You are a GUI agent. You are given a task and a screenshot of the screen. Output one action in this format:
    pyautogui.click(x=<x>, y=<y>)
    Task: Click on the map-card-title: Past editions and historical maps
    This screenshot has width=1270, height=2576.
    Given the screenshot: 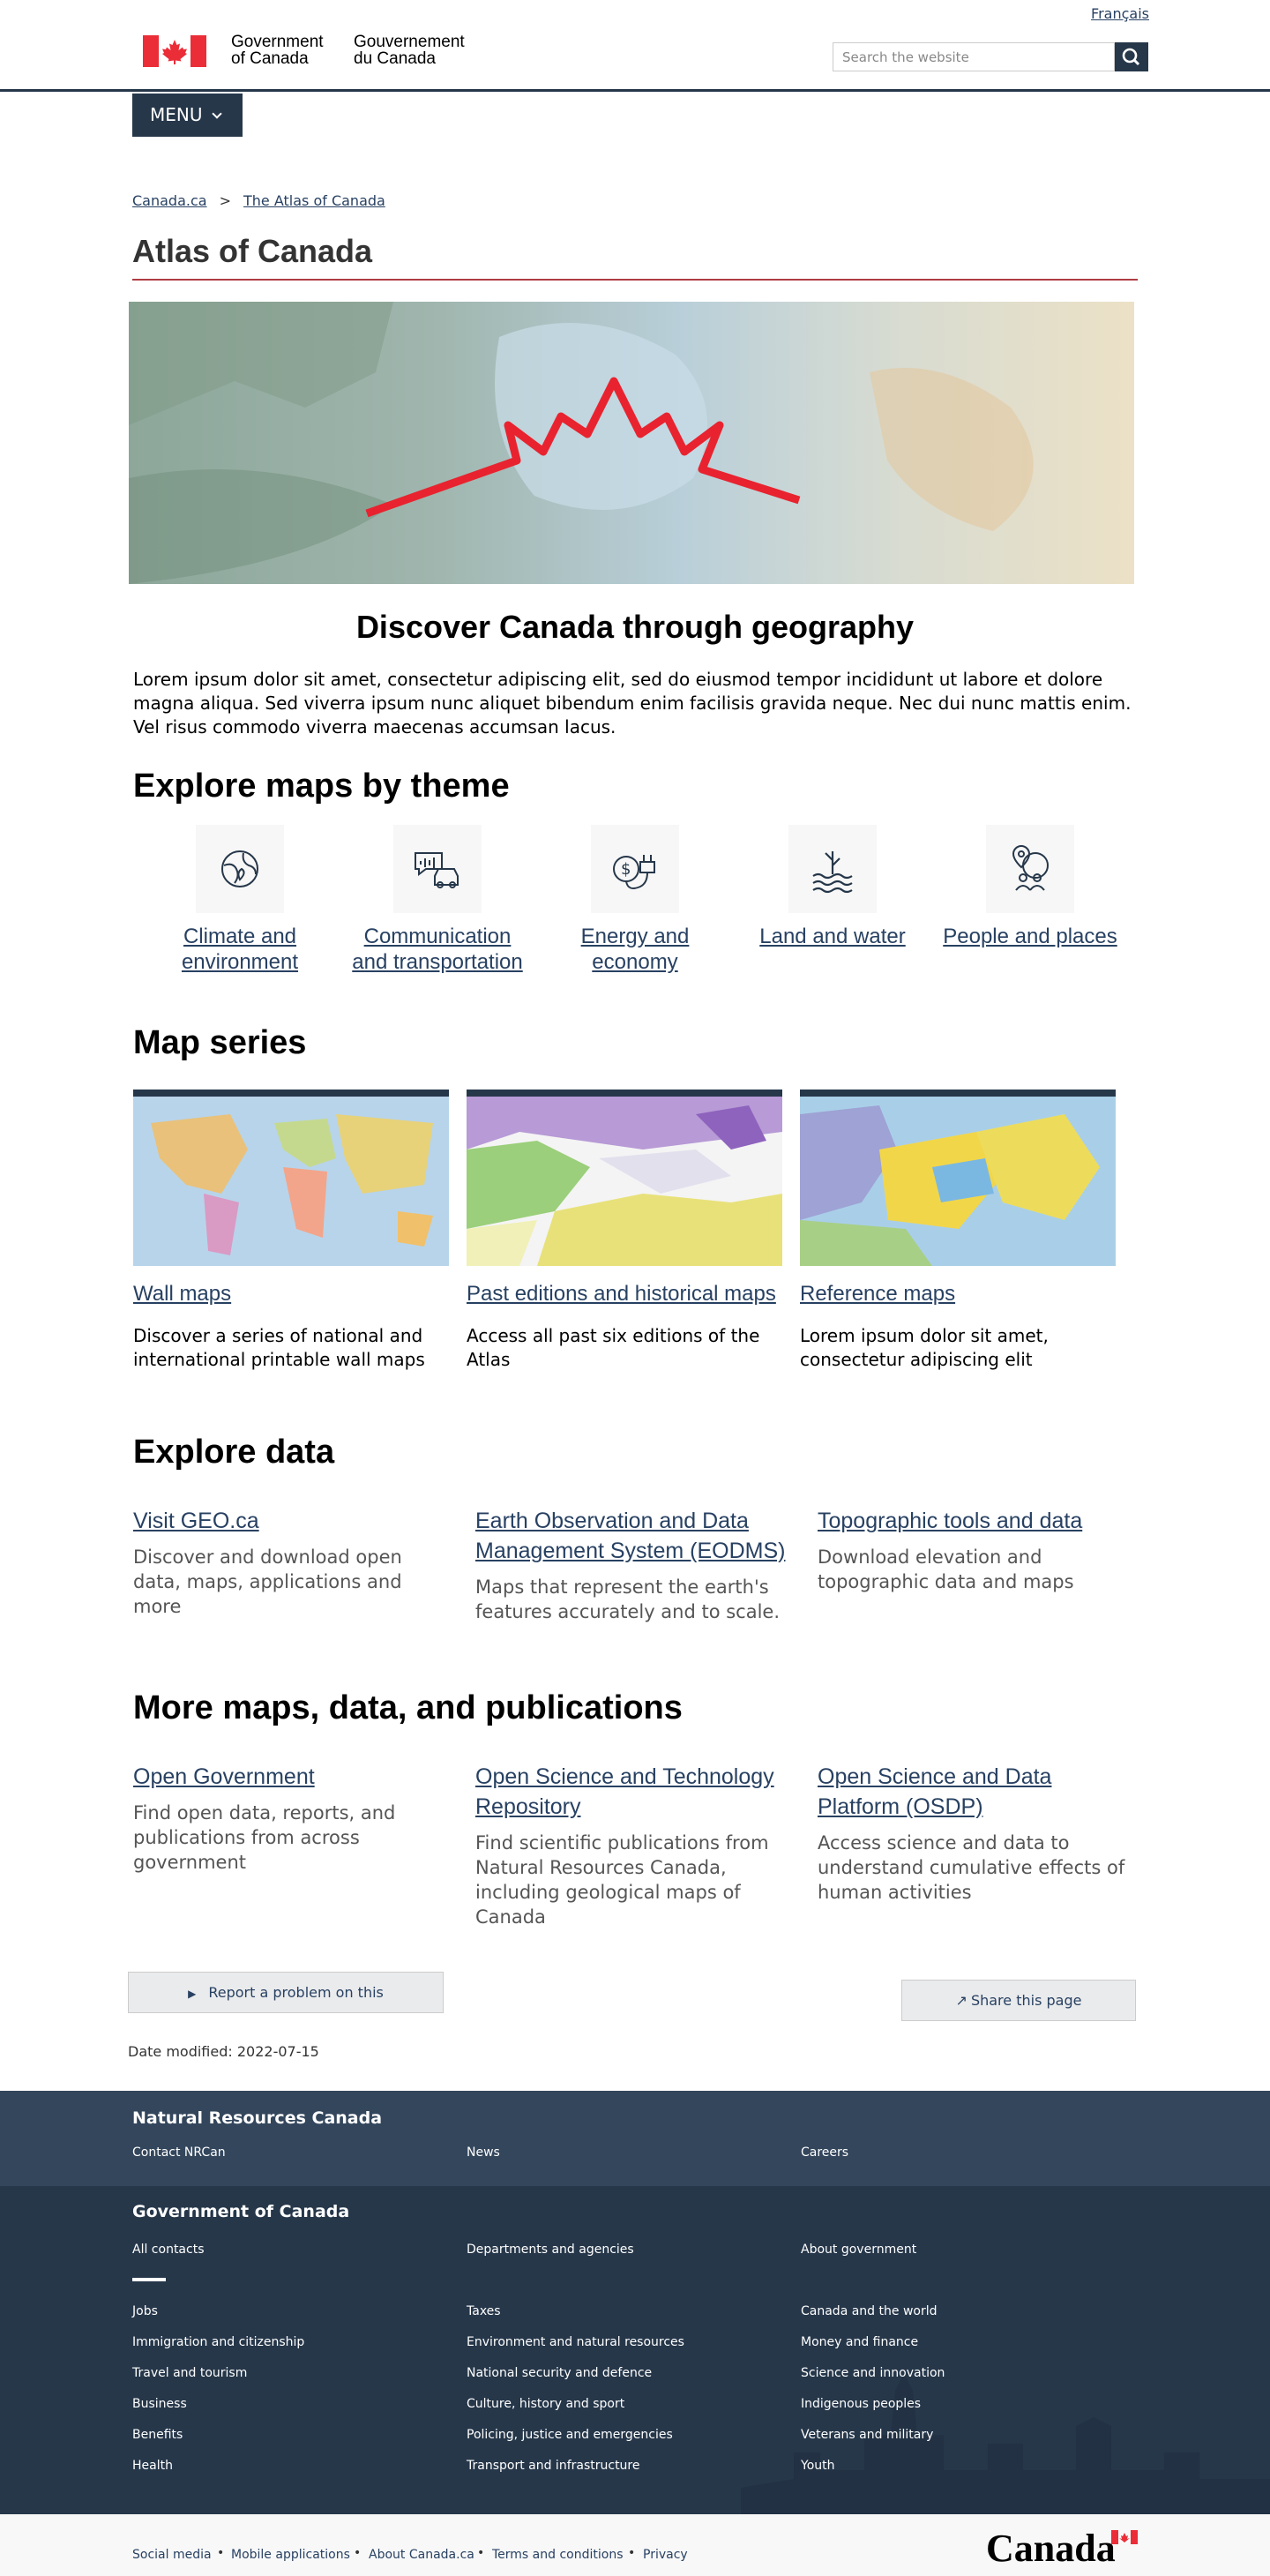 What is the action you would take?
    pyautogui.click(x=624, y=1295)
    